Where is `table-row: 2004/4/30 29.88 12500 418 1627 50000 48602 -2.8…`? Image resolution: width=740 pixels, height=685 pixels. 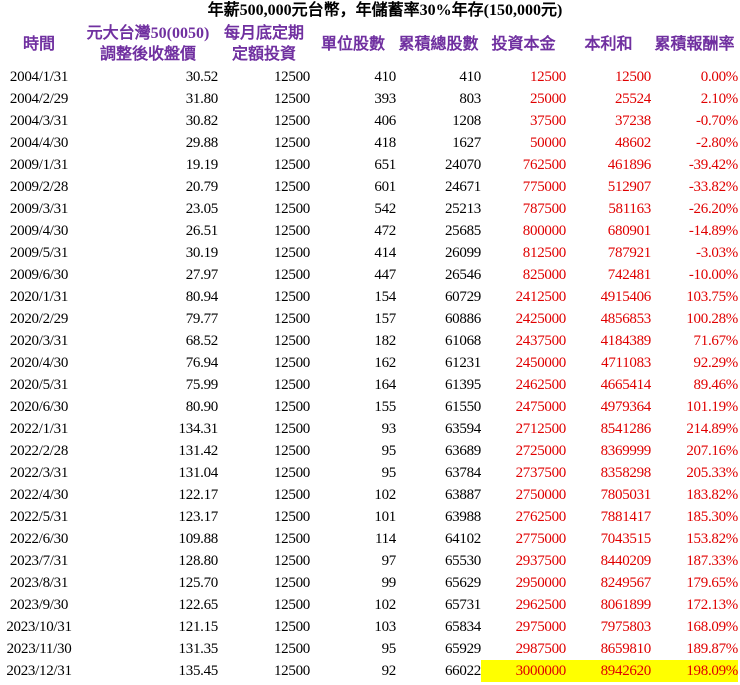 table-row: 2004/4/30 29.88 12500 418 1627 50000 48602 -2.8… is located at coordinates (369, 143).